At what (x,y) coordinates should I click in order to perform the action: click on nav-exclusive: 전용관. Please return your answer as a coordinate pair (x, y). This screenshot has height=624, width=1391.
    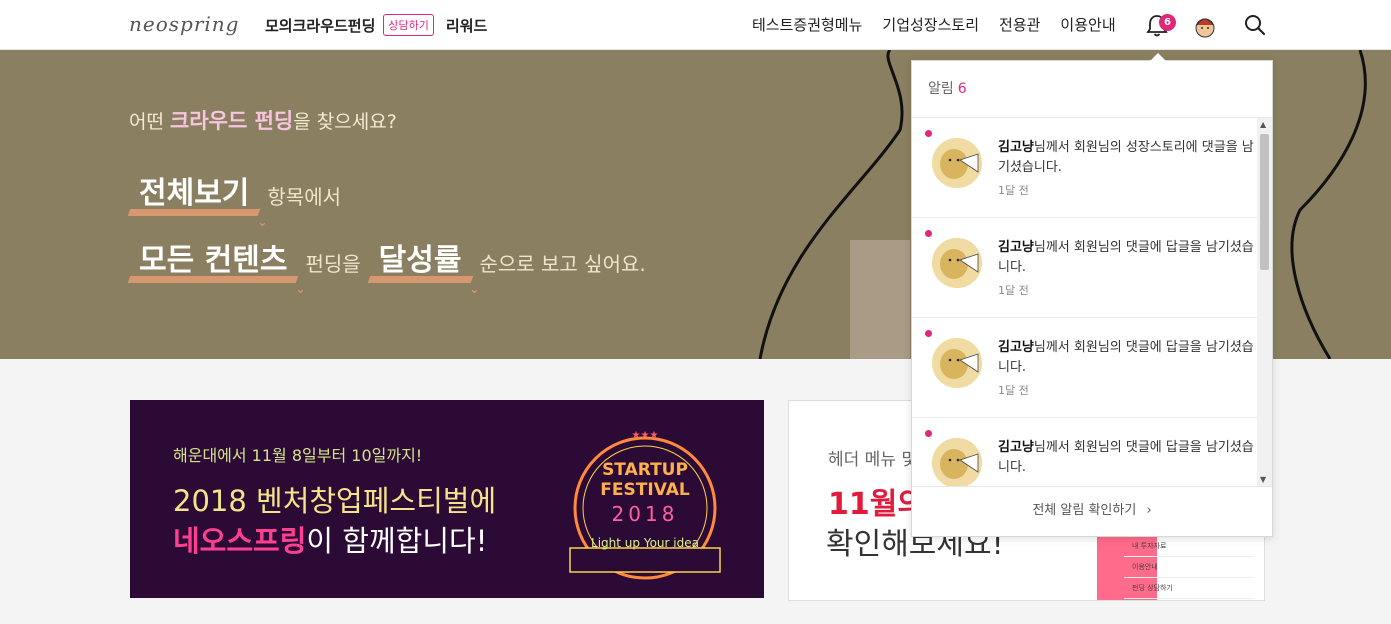
    Looking at the image, I should click on (1019, 24).